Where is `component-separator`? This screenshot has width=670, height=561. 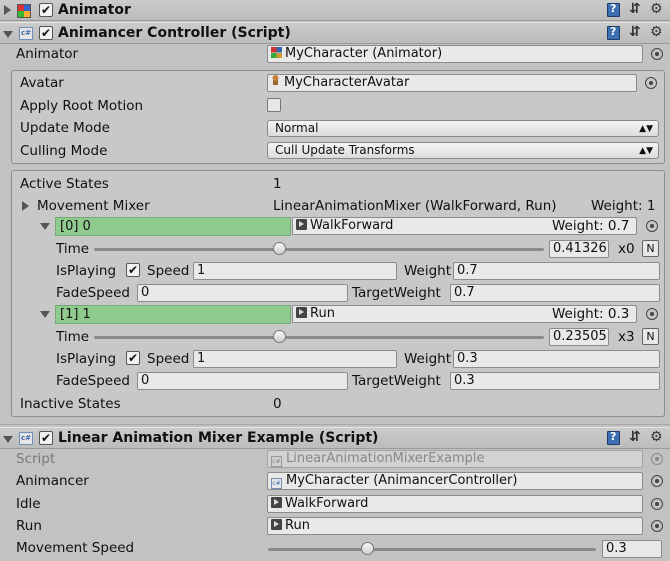
component-separator is located at coordinates (335, 424).